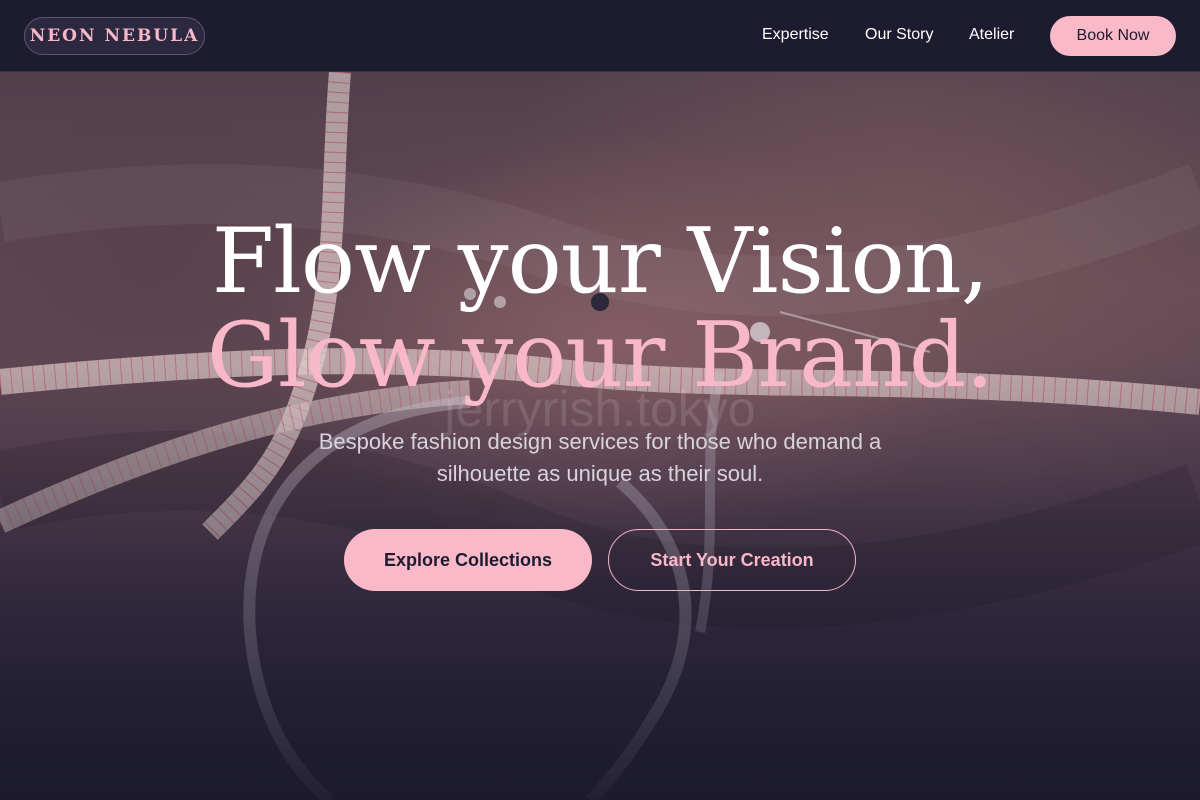 This screenshot has width=1200, height=800. What do you see at coordinates (795, 35) in the screenshot?
I see `nav-link-expertise: Expertise` at bounding box center [795, 35].